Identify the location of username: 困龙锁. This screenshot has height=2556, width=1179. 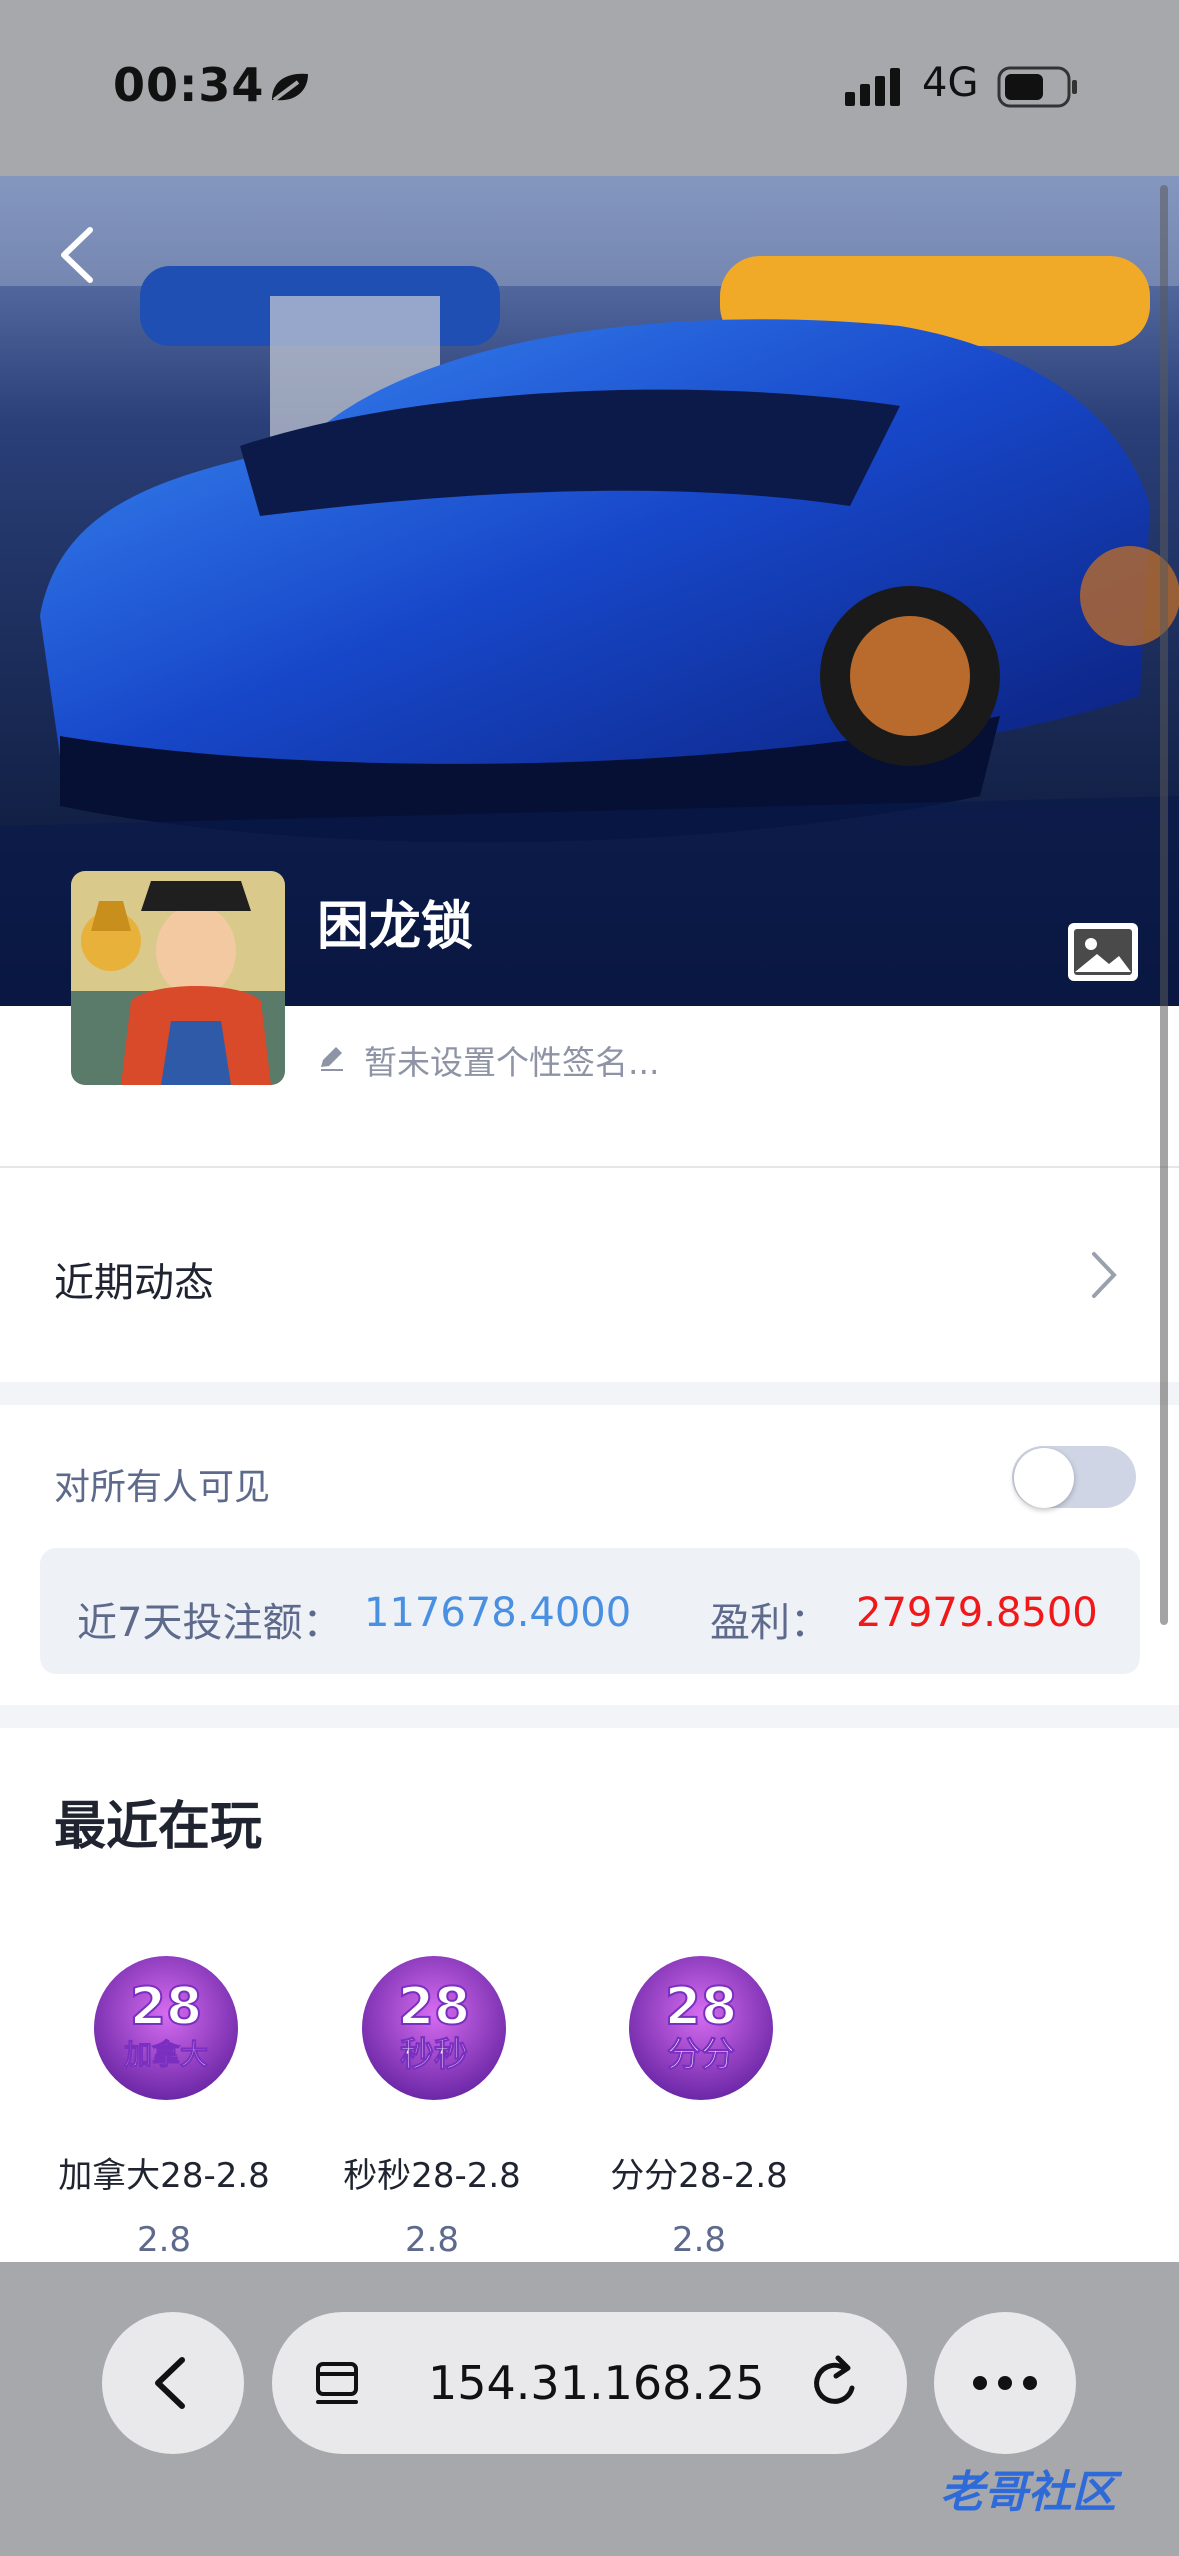
(395, 927).